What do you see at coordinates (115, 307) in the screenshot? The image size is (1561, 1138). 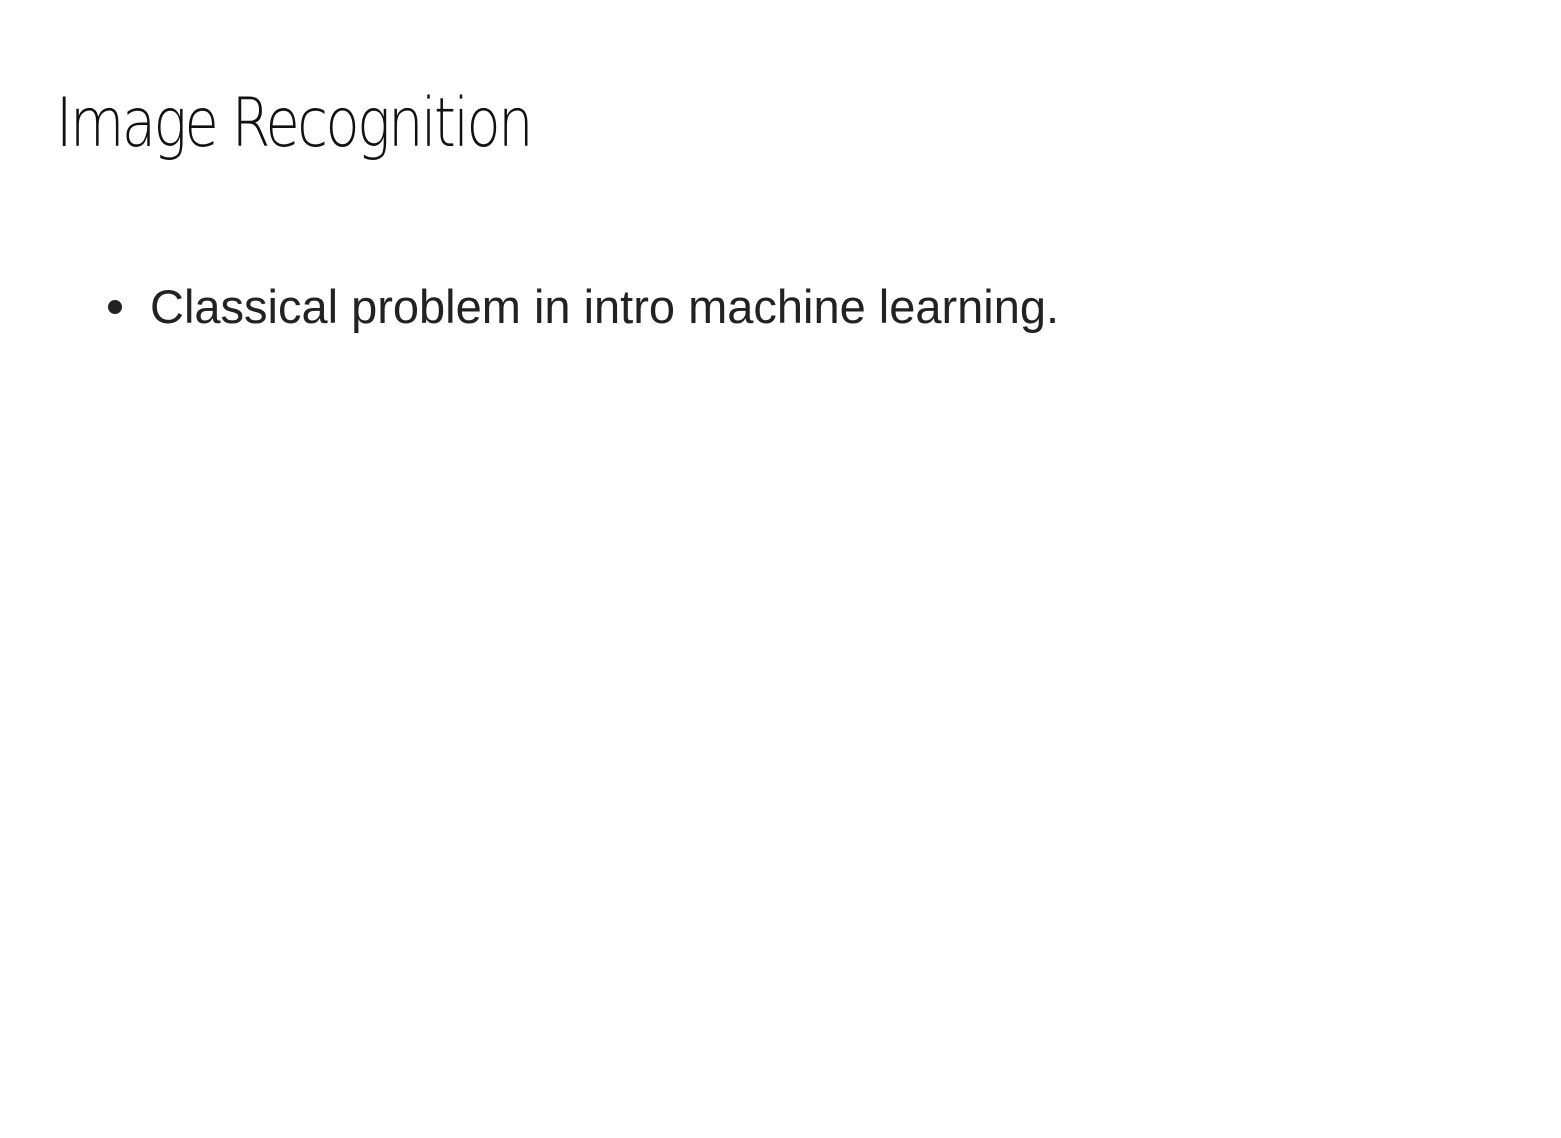 I see `bullet-point-icon` at bounding box center [115, 307].